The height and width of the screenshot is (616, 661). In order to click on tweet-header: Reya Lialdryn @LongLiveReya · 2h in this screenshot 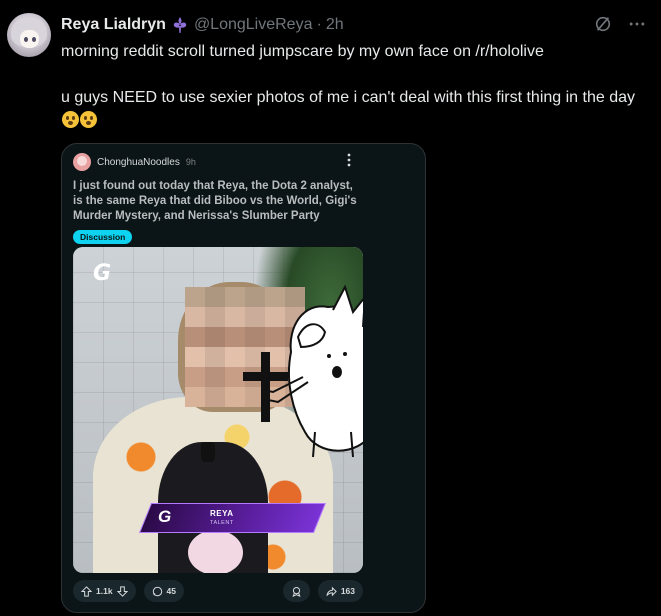, I will do `click(202, 25)`.